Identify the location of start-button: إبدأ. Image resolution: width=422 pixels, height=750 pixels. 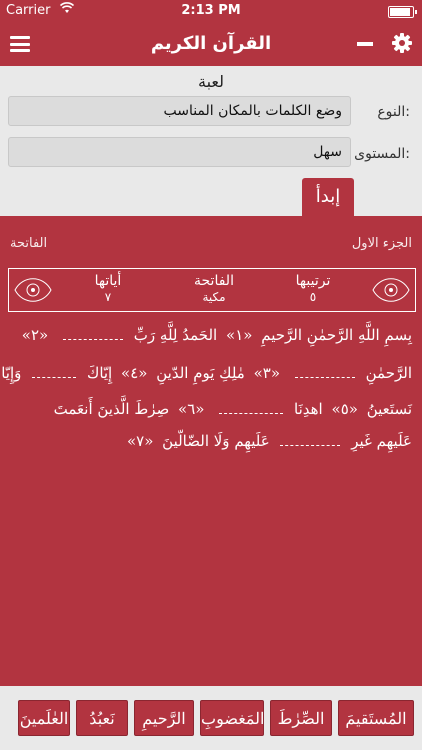
(328, 197).